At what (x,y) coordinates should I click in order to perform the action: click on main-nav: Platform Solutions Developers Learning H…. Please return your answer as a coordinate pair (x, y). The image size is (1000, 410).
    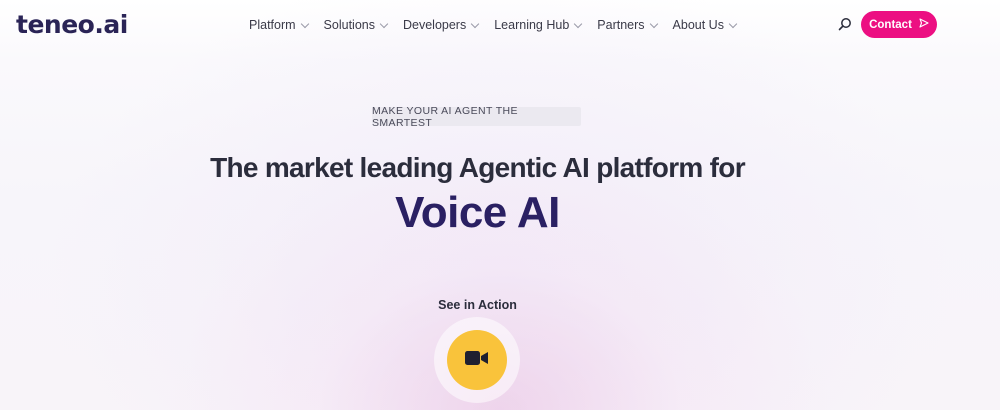
    Looking at the image, I should click on (500, 25).